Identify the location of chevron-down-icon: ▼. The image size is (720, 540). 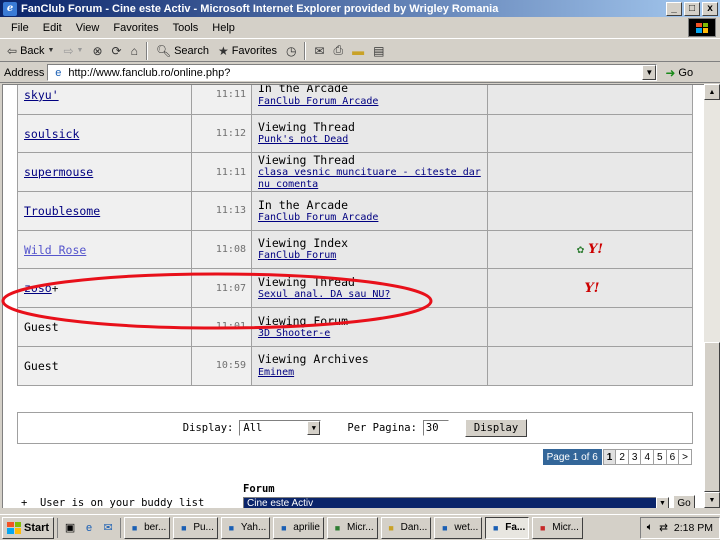
(314, 428).